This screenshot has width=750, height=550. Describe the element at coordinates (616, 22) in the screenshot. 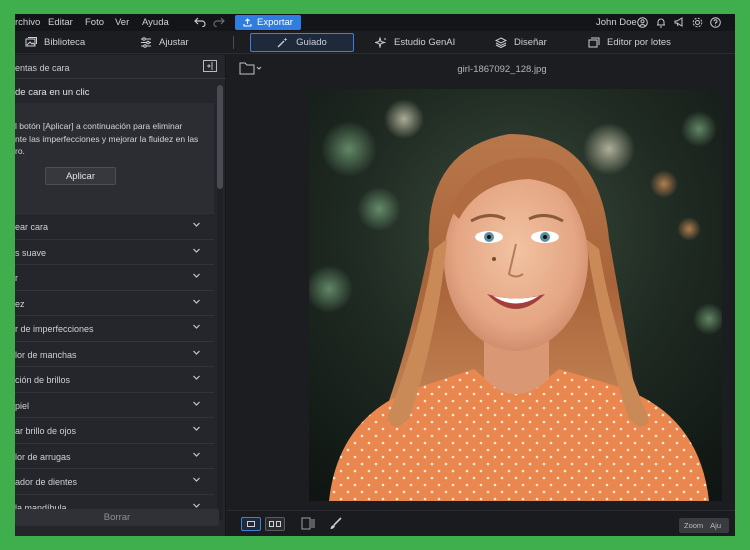

I see `user-name: John Doe` at that location.